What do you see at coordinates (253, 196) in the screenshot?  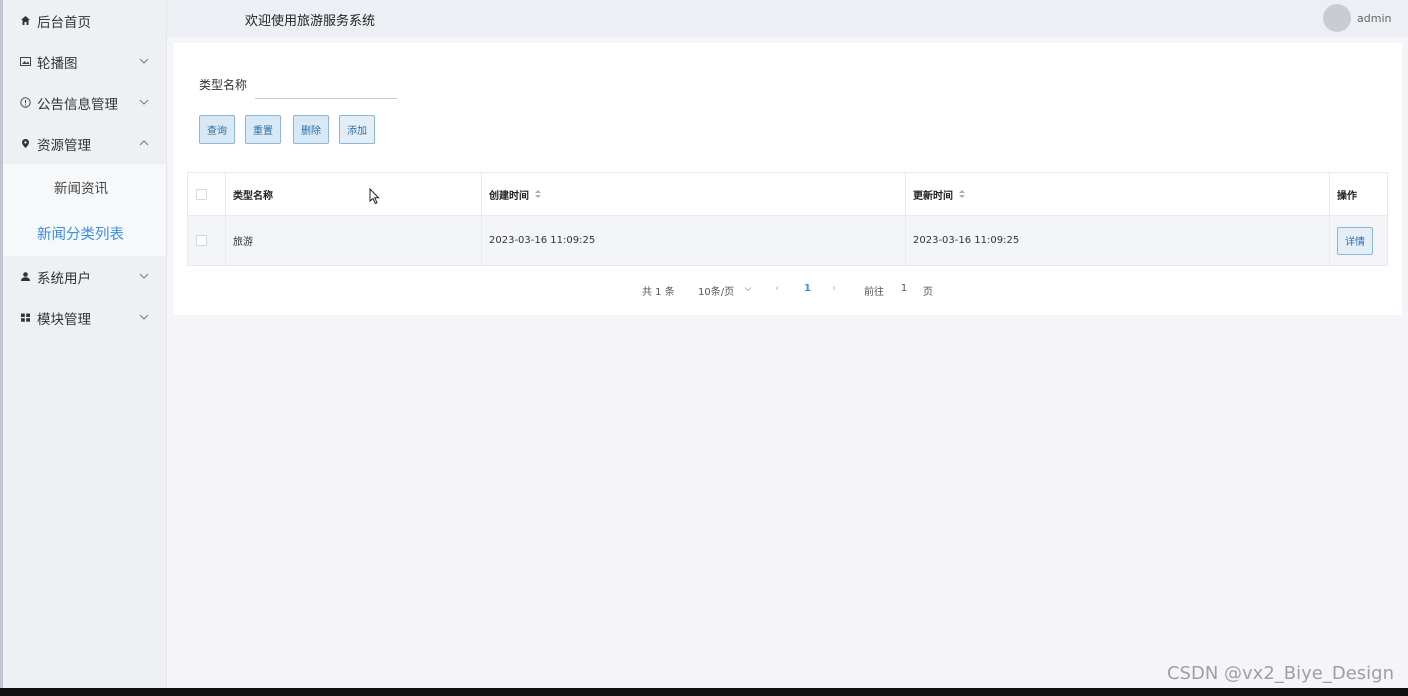 I see `column-header-label: 类型名称` at bounding box center [253, 196].